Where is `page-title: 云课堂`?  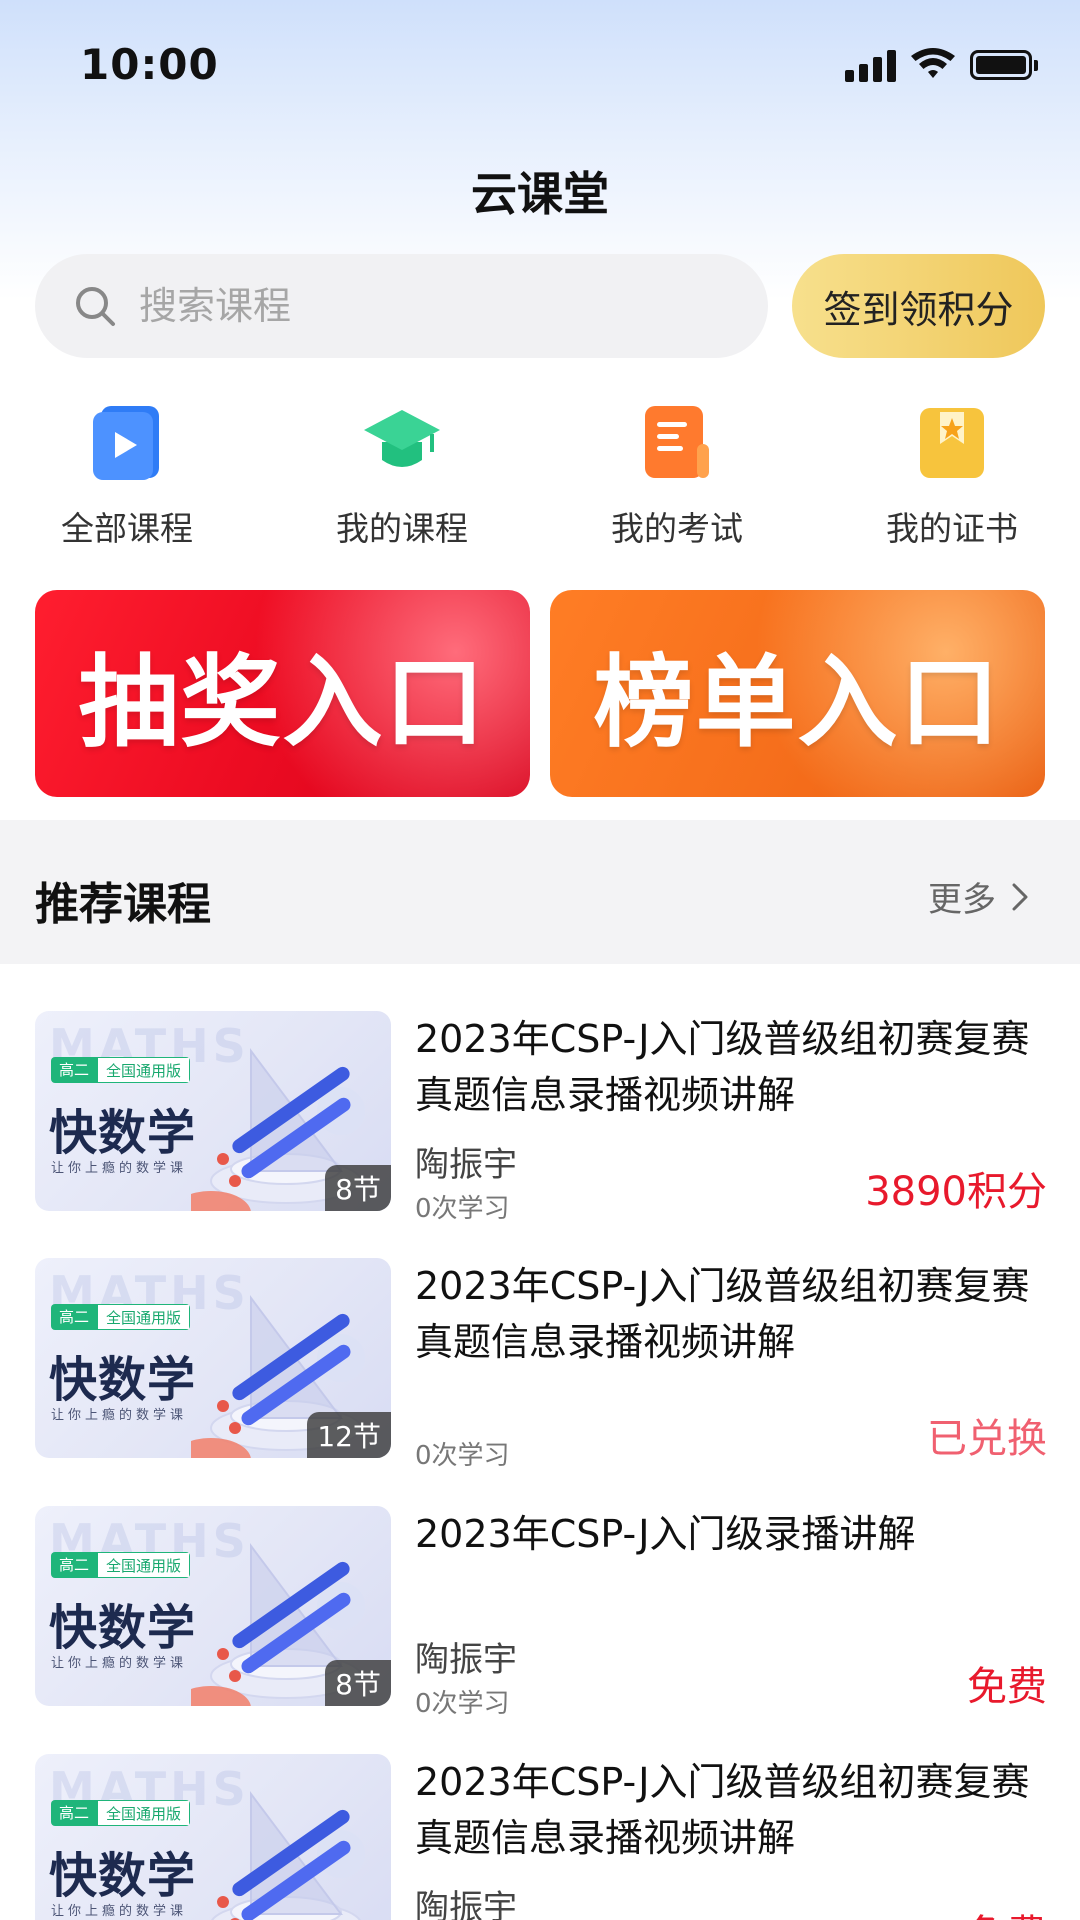
page-title: 云课堂 is located at coordinates (540, 194).